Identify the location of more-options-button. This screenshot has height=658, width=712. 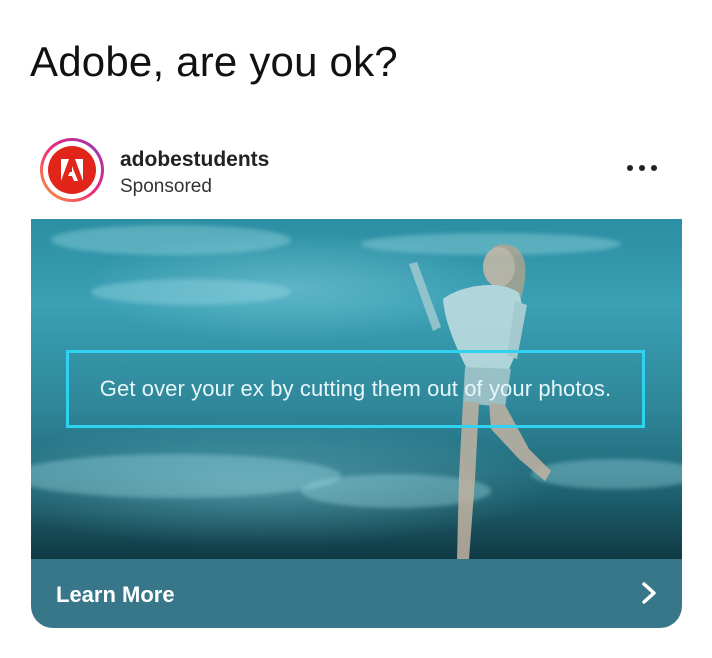
(642, 168).